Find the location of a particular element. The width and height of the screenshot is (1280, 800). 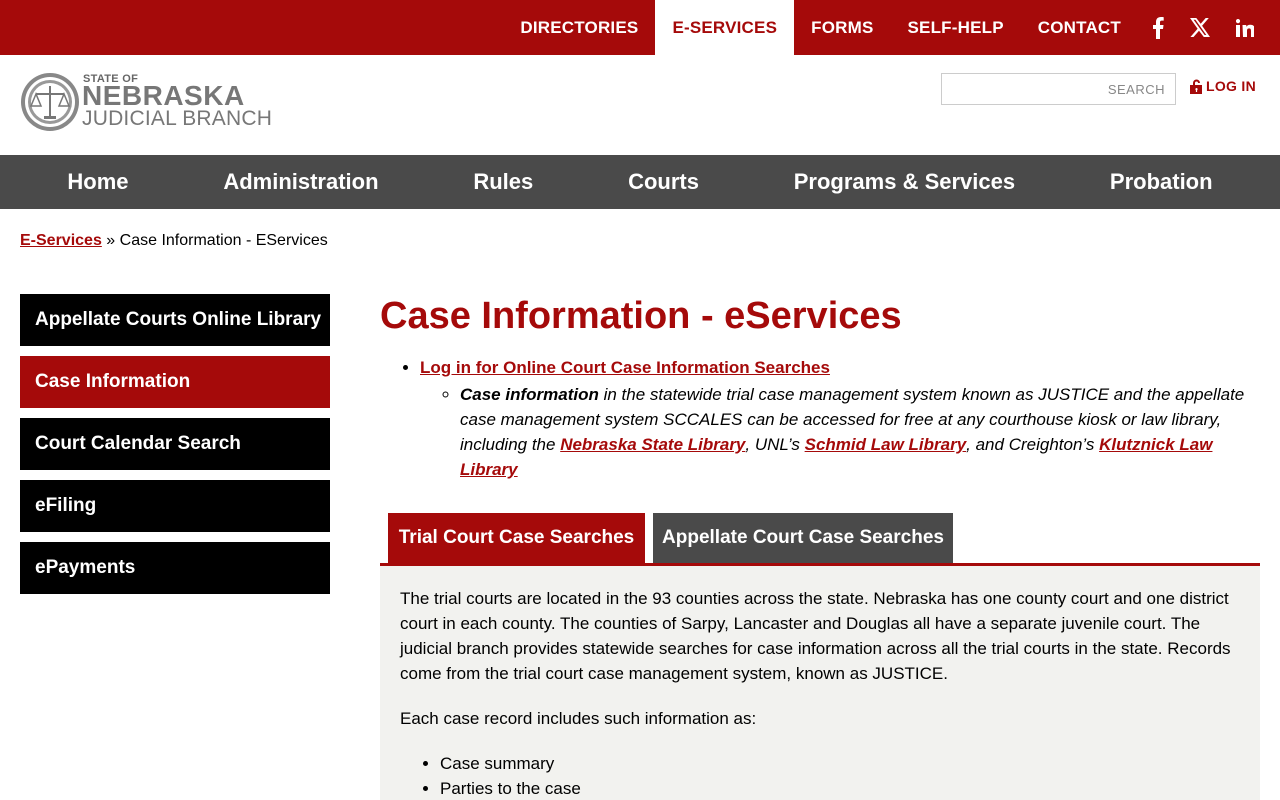

logo-nebraska: NEBRASKA is located at coordinates (163, 95).